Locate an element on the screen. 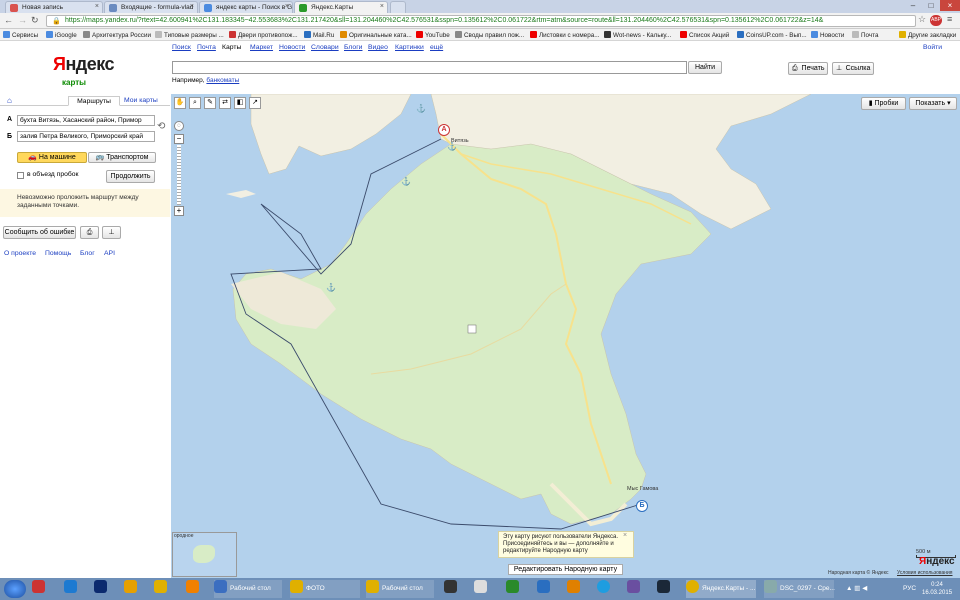 The height and width of the screenshot is (600, 960). start-button is located at coordinates (15, 589).